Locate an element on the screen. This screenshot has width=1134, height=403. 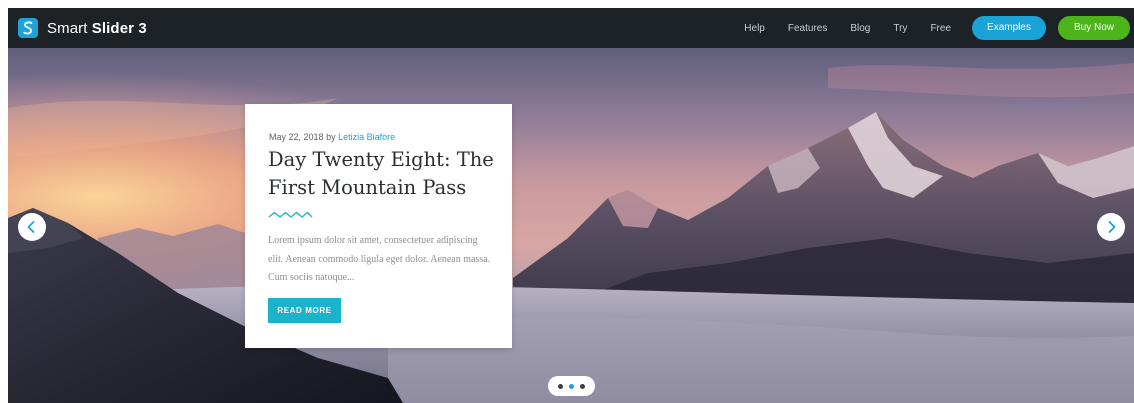
read-more-button: READ MORE is located at coordinates (304, 310).